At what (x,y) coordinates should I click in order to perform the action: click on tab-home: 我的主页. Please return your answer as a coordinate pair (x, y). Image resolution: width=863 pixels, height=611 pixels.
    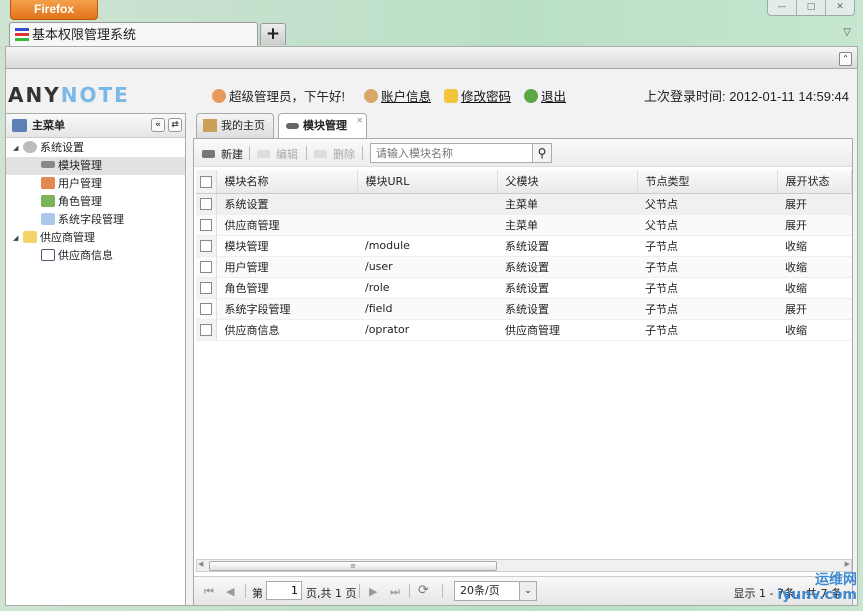
    Looking at the image, I should click on (235, 125).